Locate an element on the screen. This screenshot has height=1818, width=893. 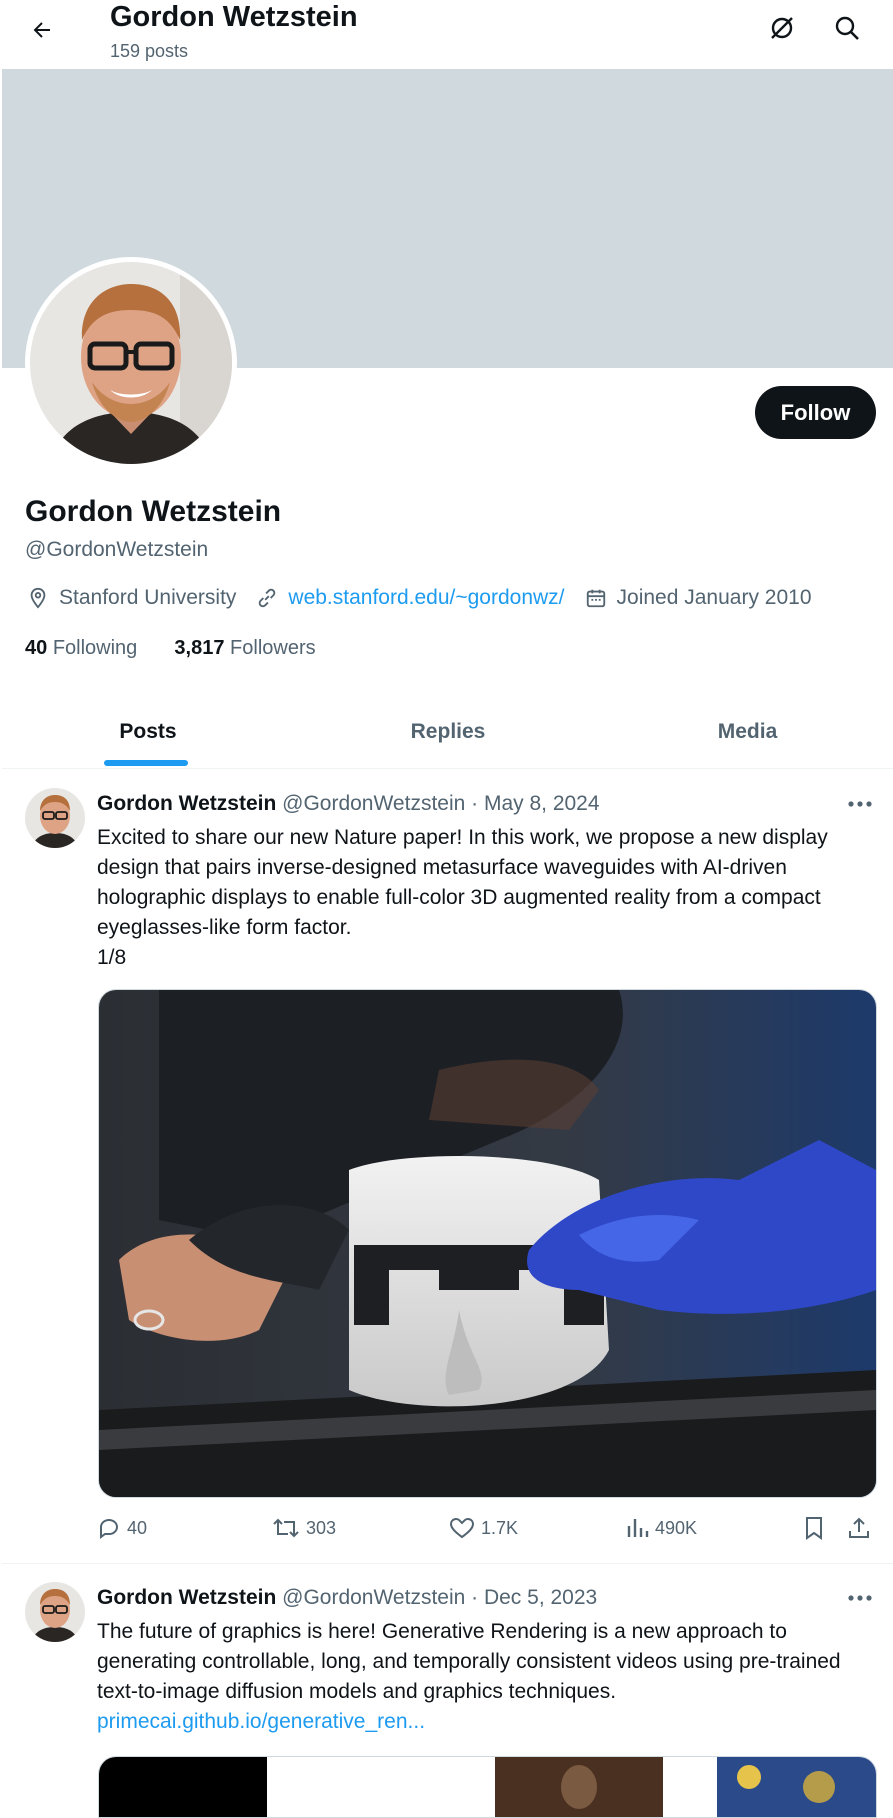
location-text: Stanford University is located at coordinates (148, 597).